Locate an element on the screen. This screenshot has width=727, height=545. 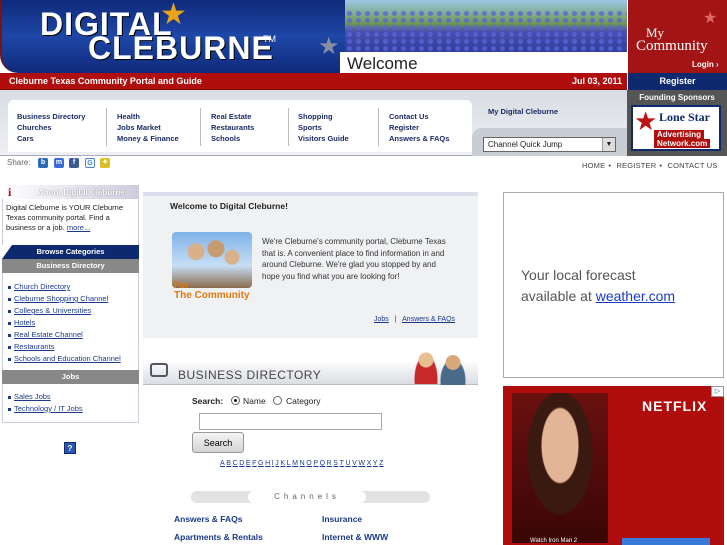
channel-apartments: Apartments & Rentals is located at coordinates (218, 537).